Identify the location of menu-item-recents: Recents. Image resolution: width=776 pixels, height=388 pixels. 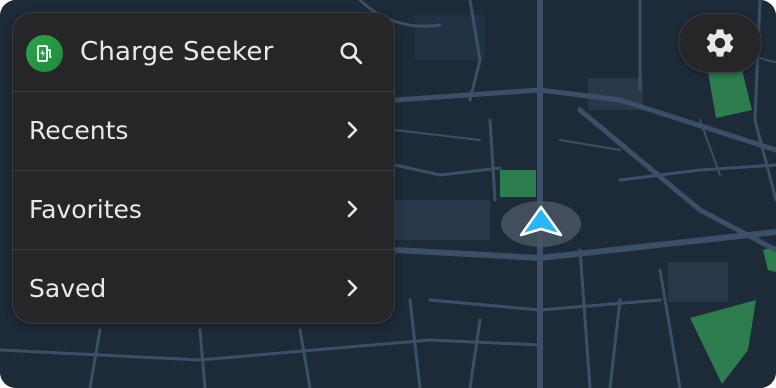
(203, 131).